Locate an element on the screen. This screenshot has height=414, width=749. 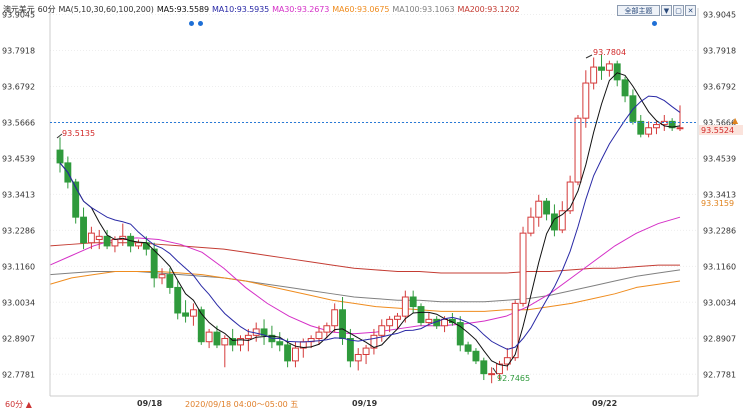
ma10-value: MA10:93.5935 is located at coordinates (240, 9).